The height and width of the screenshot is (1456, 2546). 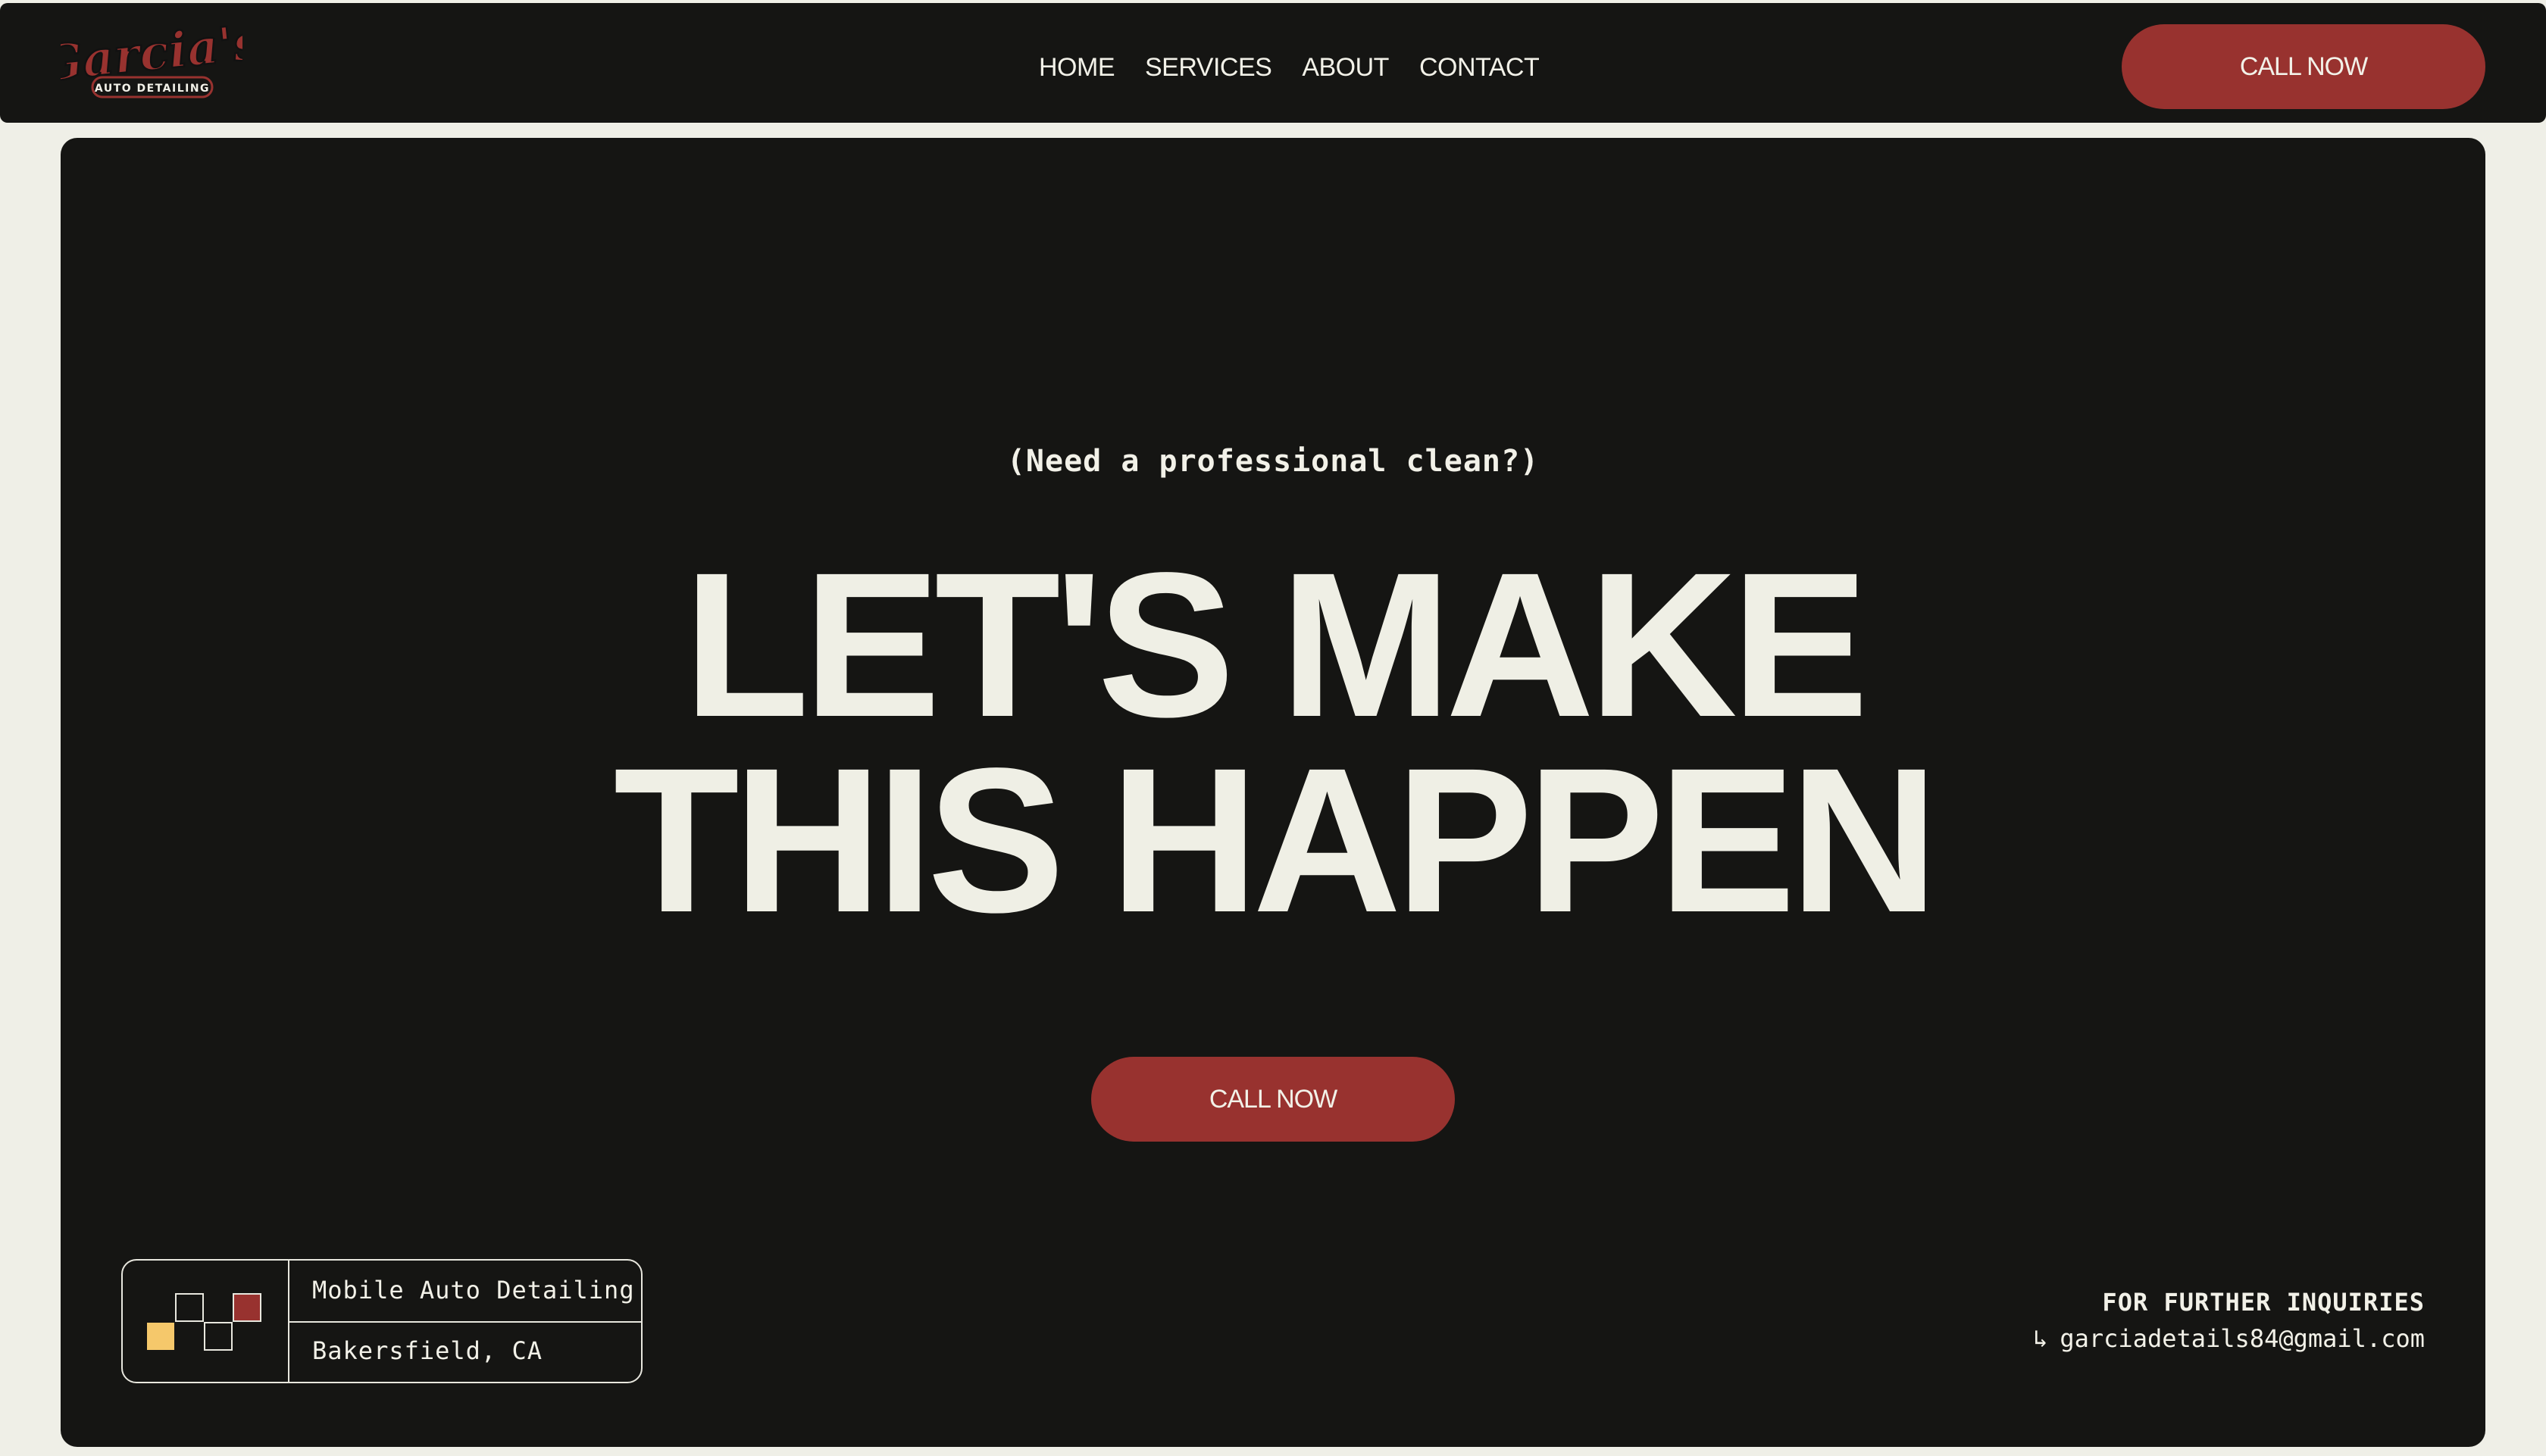 I want to click on service-type-text: Mobile Auto Detailing, so click(x=473, y=1290).